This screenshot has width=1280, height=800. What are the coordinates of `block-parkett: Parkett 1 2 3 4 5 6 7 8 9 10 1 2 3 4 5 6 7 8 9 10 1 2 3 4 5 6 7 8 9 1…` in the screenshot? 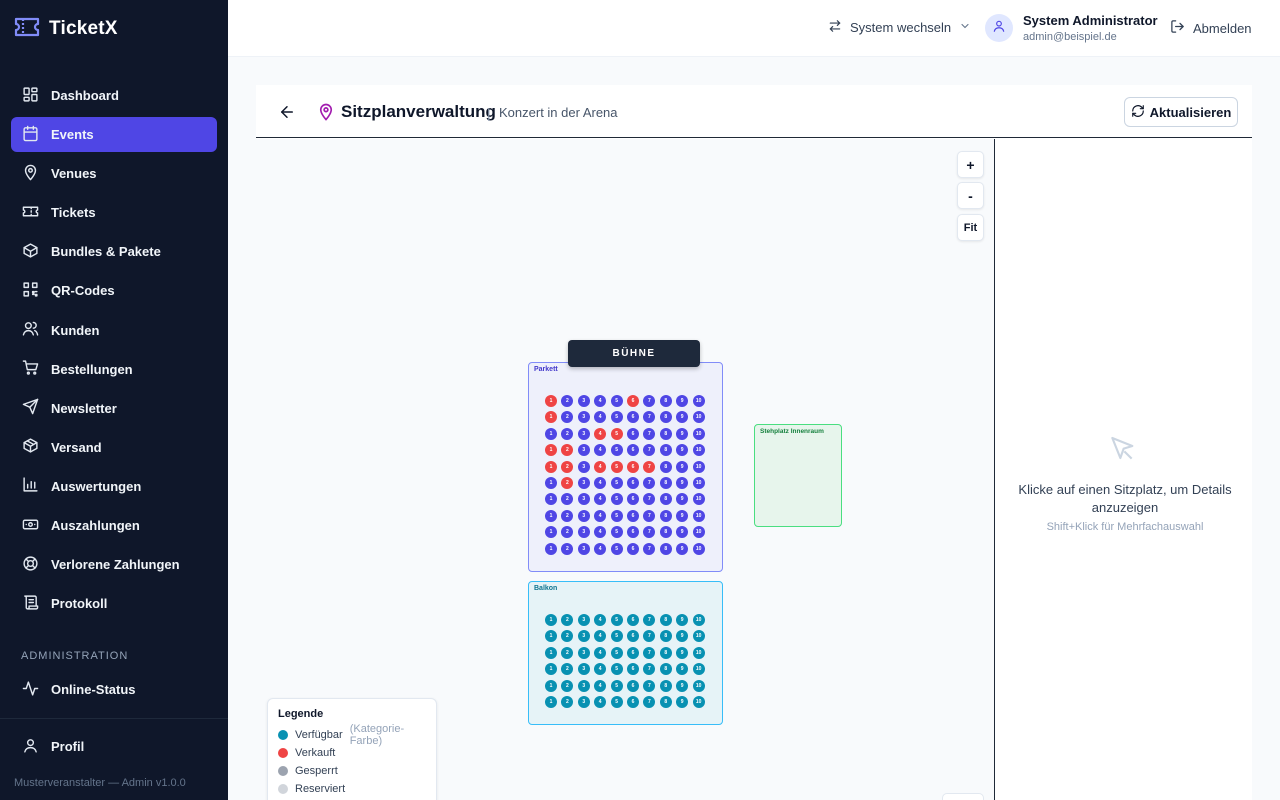 It's located at (625, 467).